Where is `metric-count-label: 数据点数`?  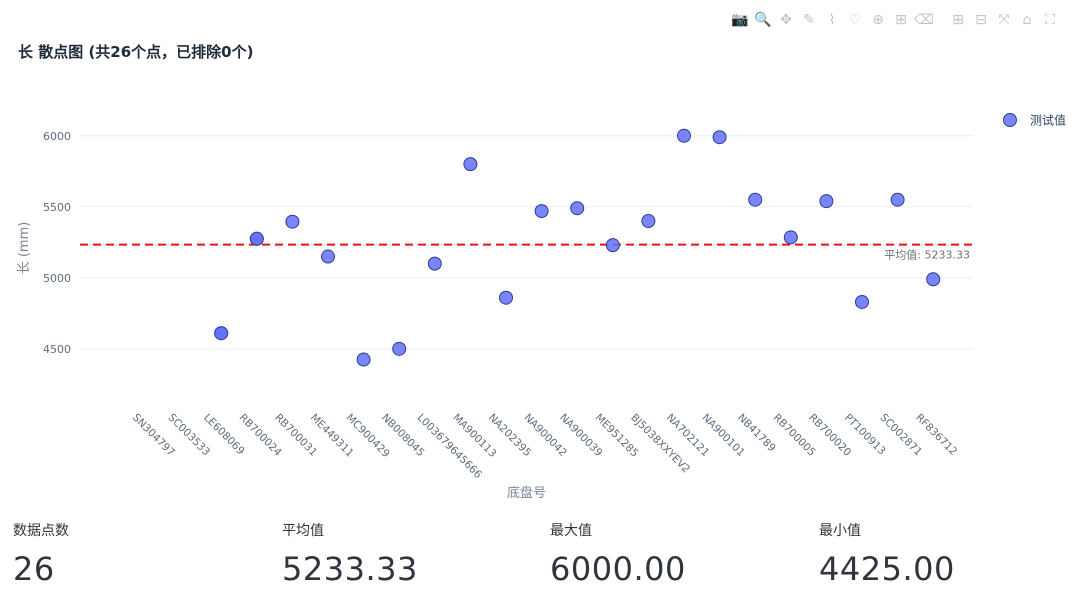
metric-count-label: 数据点数 is located at coordinates (41, 531).